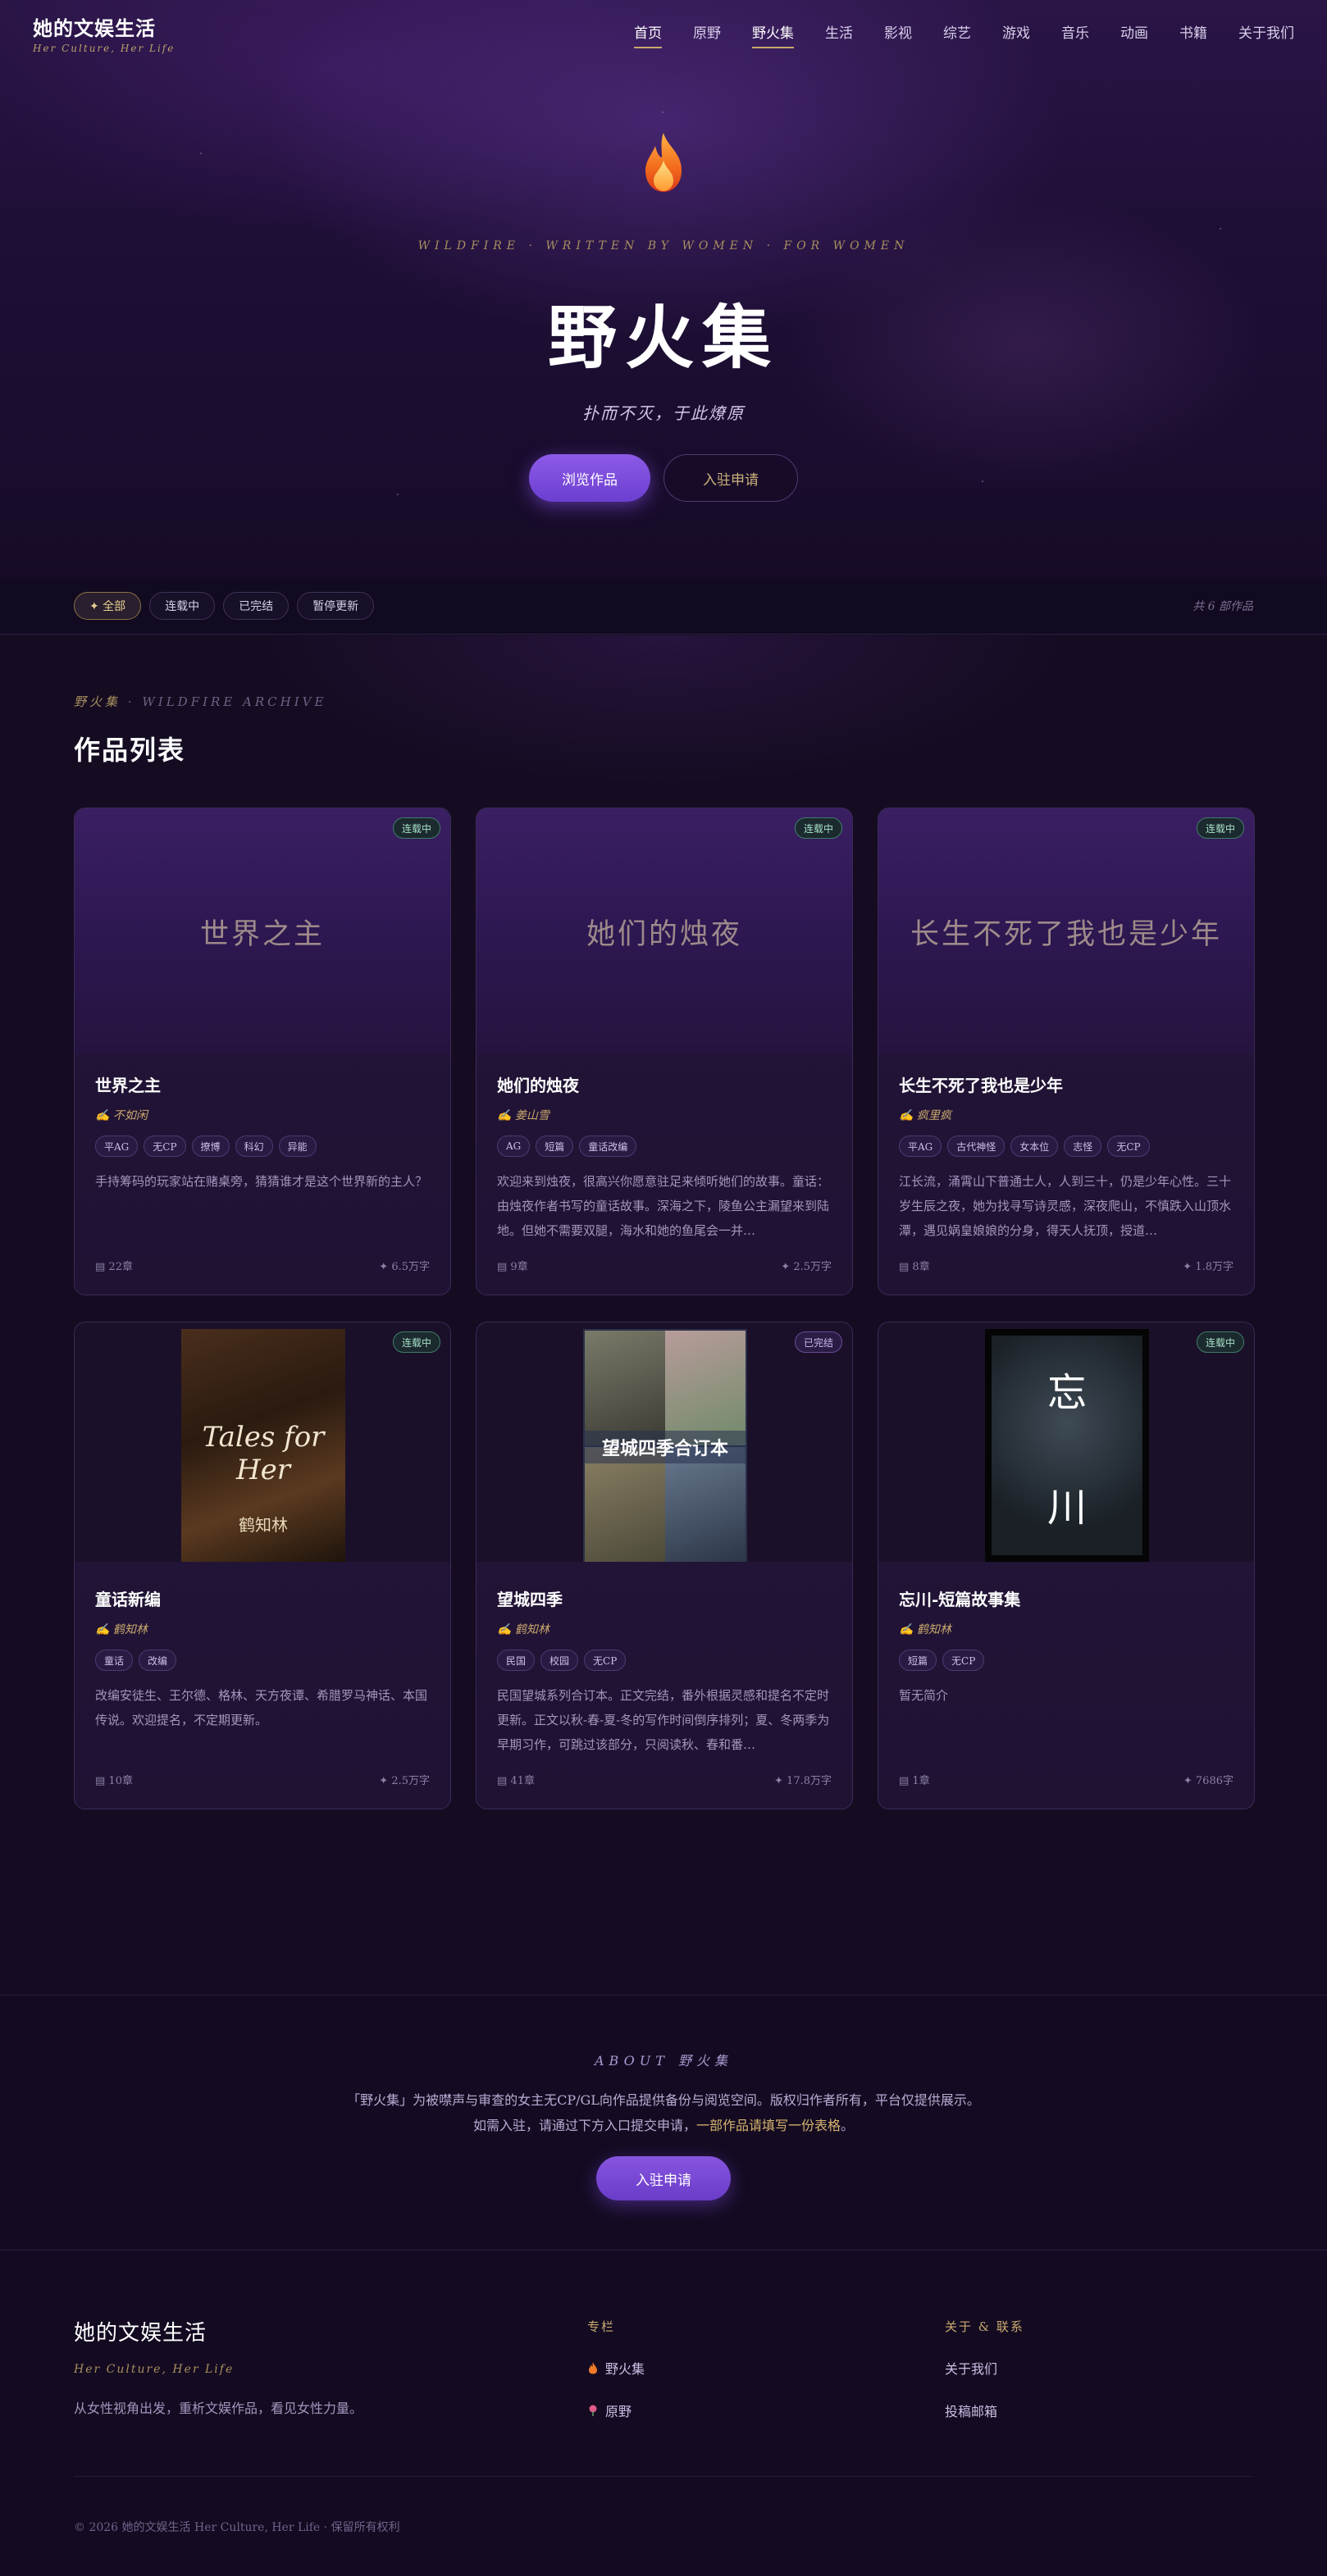  I want to click on brand-logo: 她的文娱生活 Her Culture, Her Life, so click(104, 33).